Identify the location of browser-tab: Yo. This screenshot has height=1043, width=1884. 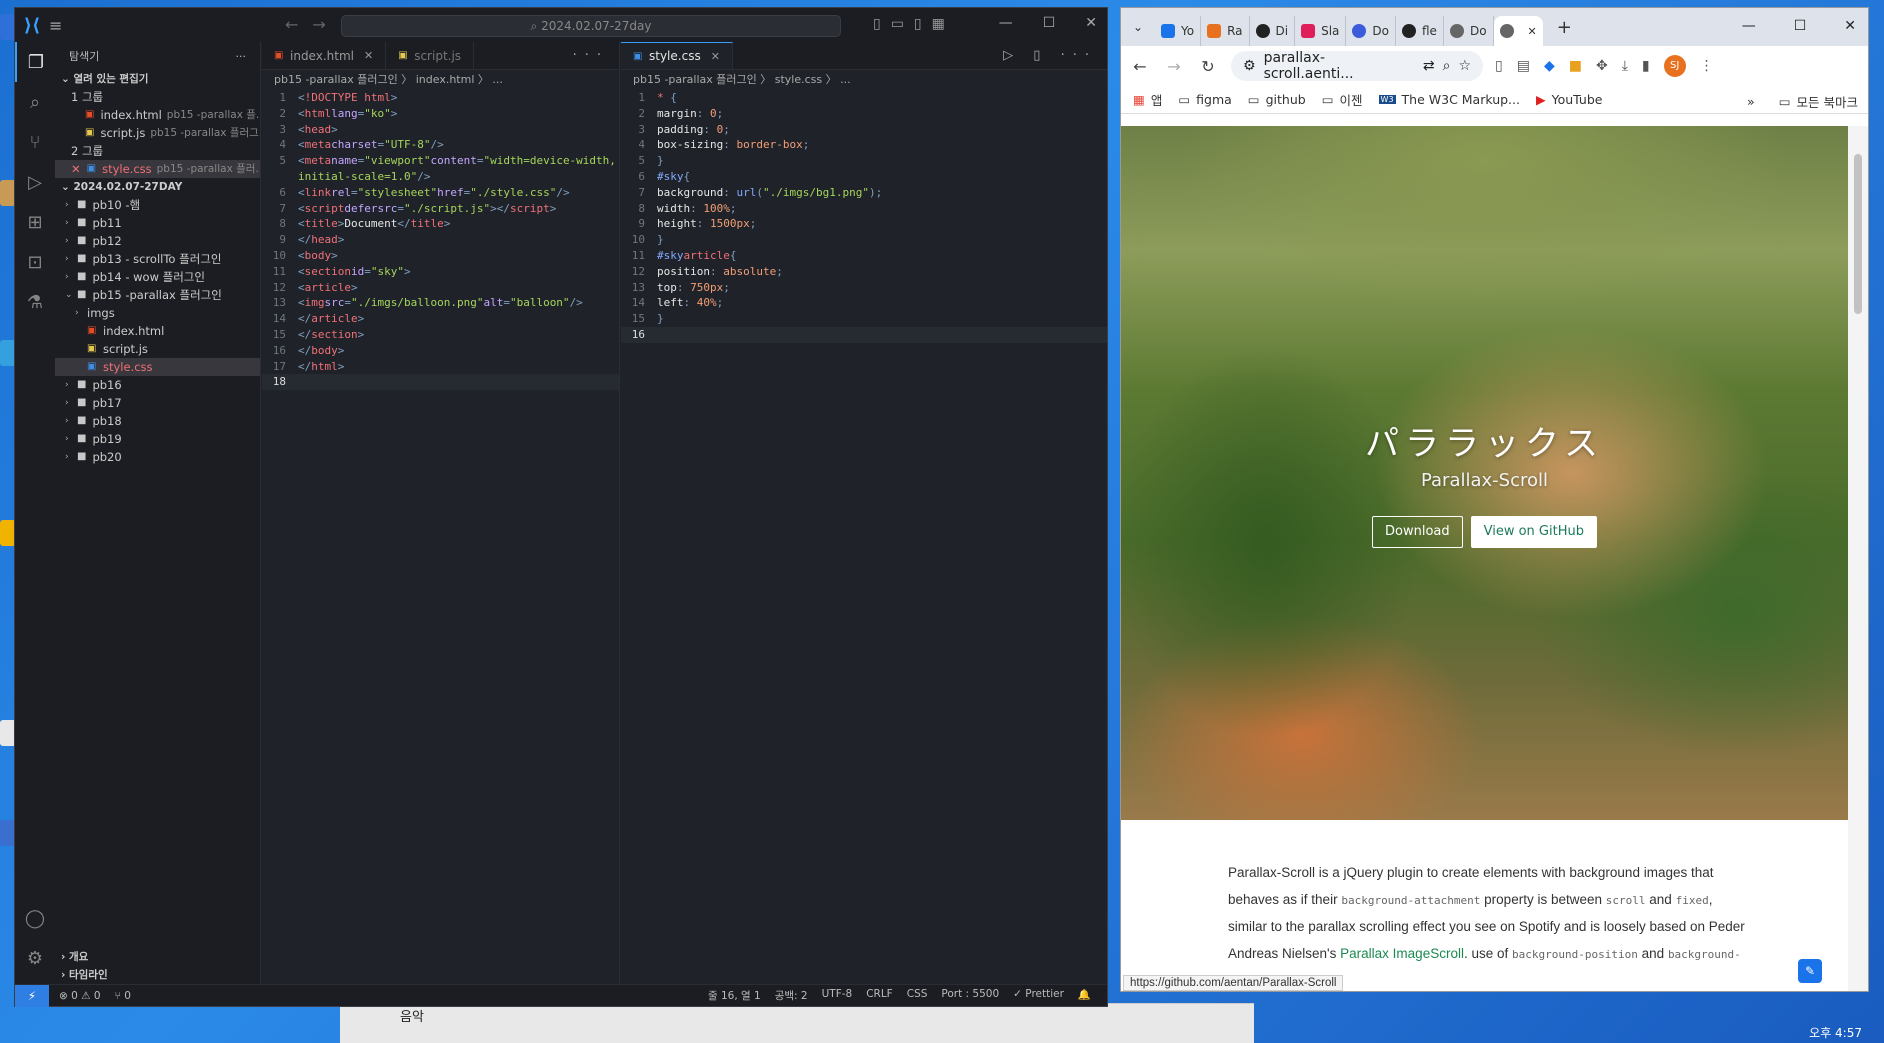
(1178, 31).